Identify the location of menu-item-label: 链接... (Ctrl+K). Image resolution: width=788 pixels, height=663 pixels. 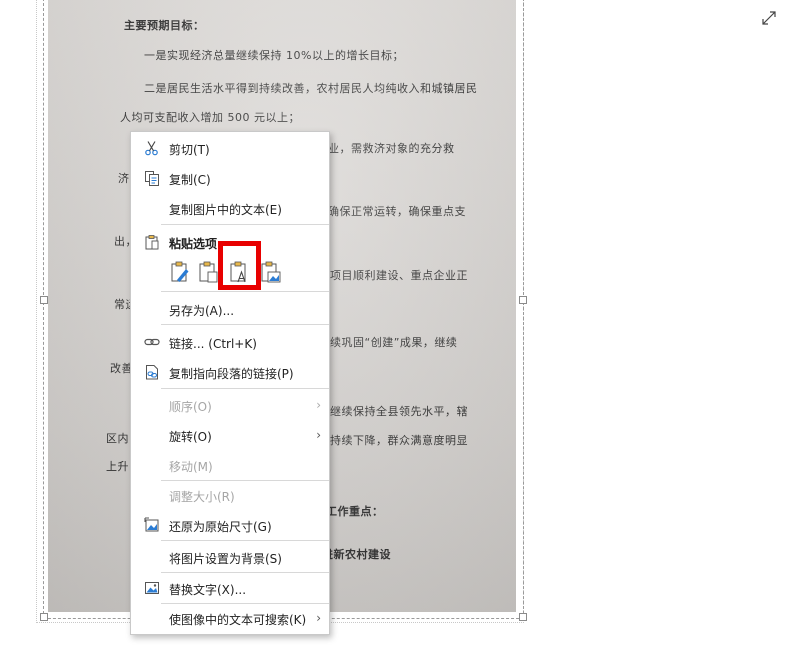
(213, 344).